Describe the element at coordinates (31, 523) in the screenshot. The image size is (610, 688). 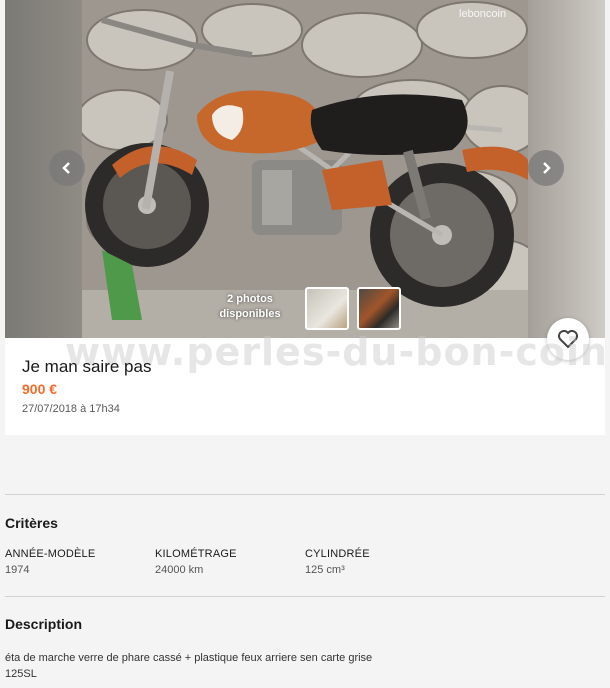
I see `criteria-heading: Critères` at that location.